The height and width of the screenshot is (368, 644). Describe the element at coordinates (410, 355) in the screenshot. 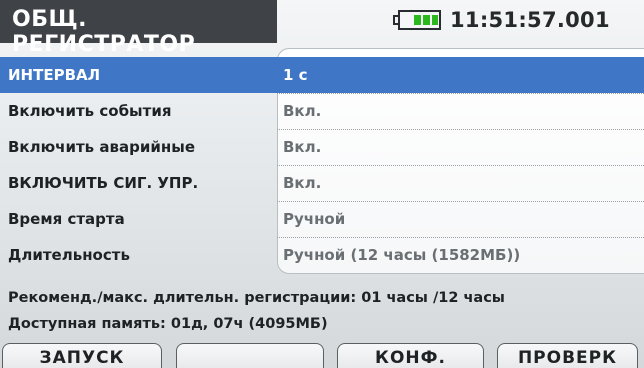

I see `config-button: КОНФ.` at that location.